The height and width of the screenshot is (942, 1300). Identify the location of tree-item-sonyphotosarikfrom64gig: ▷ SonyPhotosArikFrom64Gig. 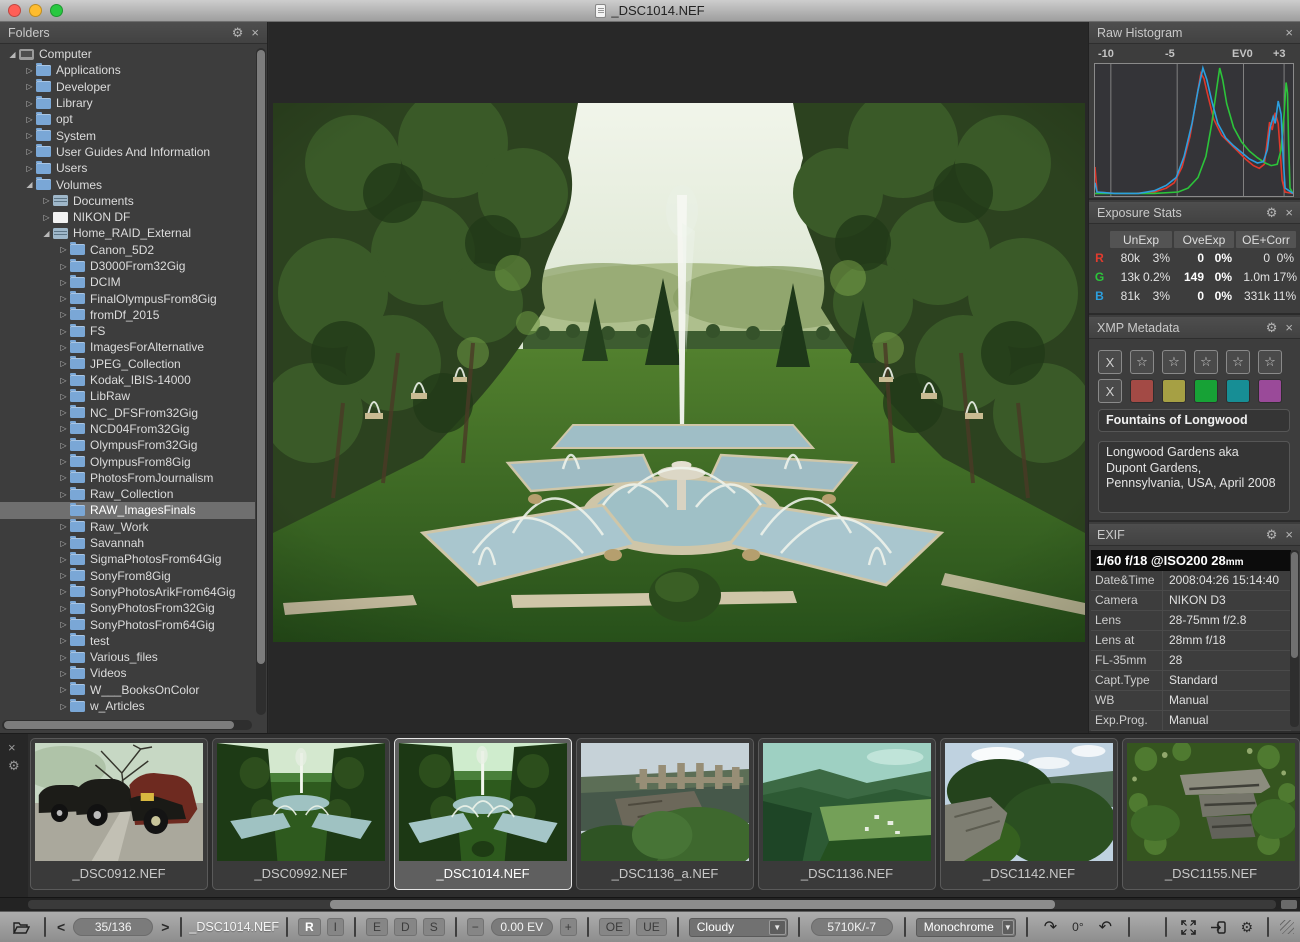
(127, 592).